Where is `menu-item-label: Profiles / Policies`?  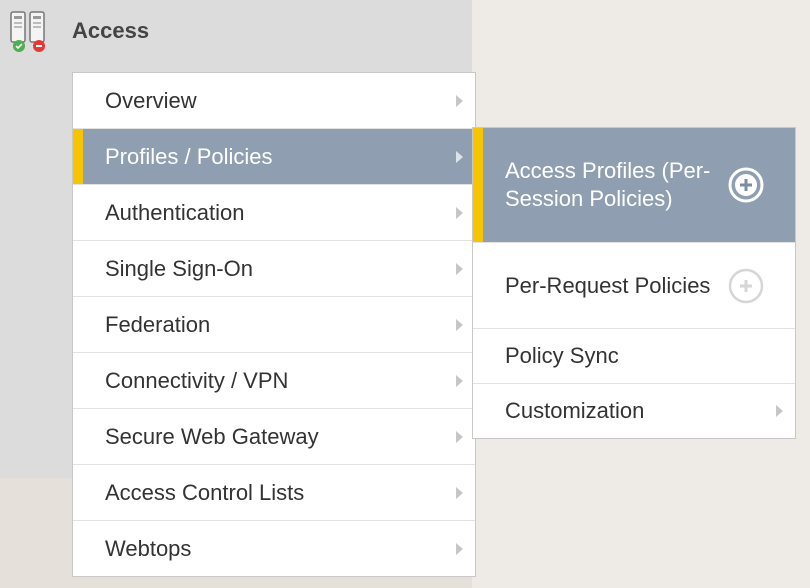
menu-item-label: Profiles / Policies is located at coordinates (189, 156).